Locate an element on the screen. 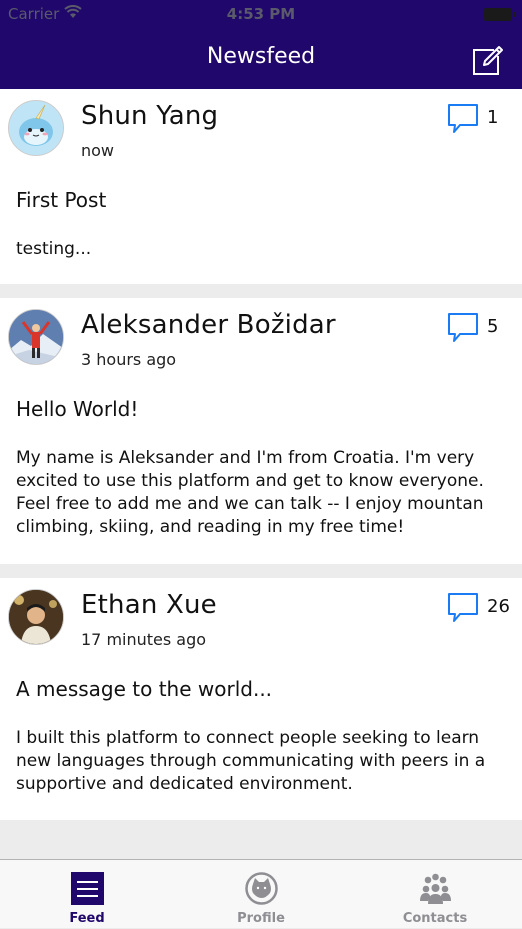 The height and width of the screenshot is (929, 522). author-name: Shun Yang is located at coordinates (149, 116).